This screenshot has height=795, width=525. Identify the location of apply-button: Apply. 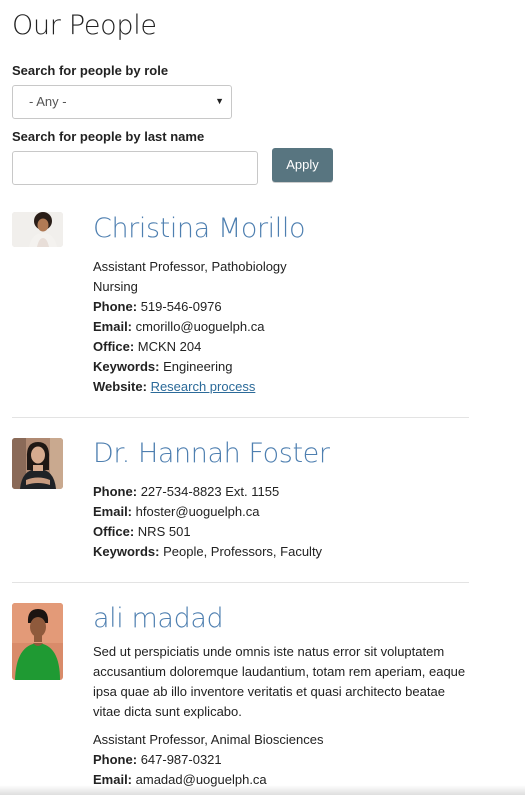
(302, 165).